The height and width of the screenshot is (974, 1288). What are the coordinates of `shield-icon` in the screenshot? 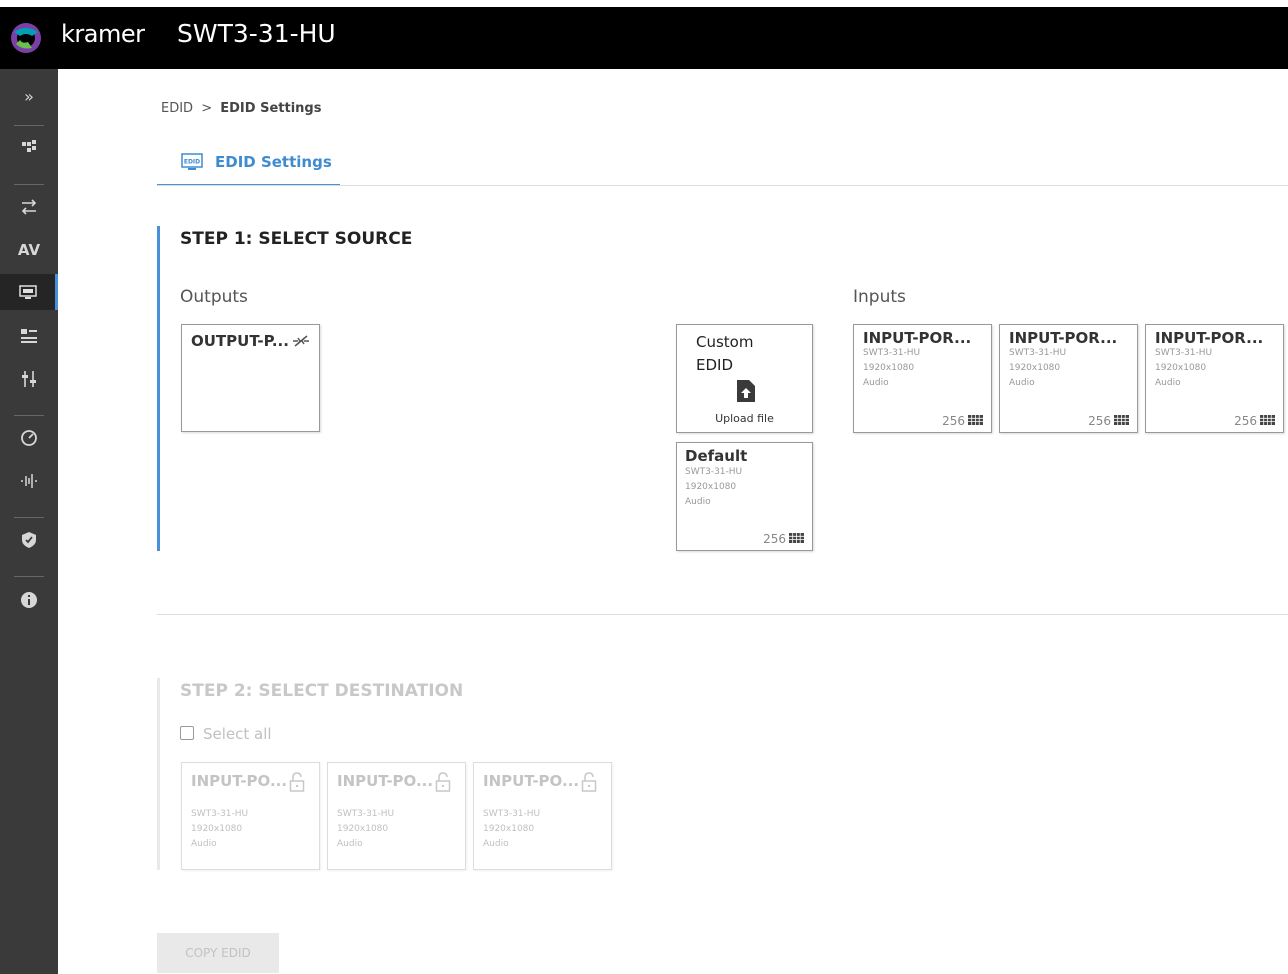 It's located at (29, 540).